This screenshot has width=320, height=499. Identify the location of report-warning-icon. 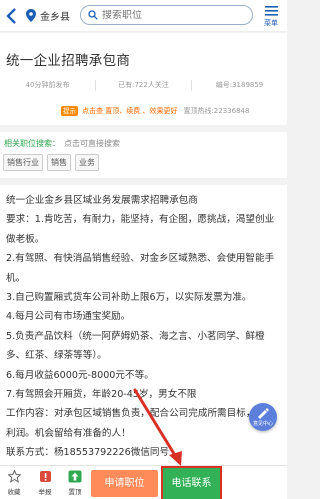
(45, 476).